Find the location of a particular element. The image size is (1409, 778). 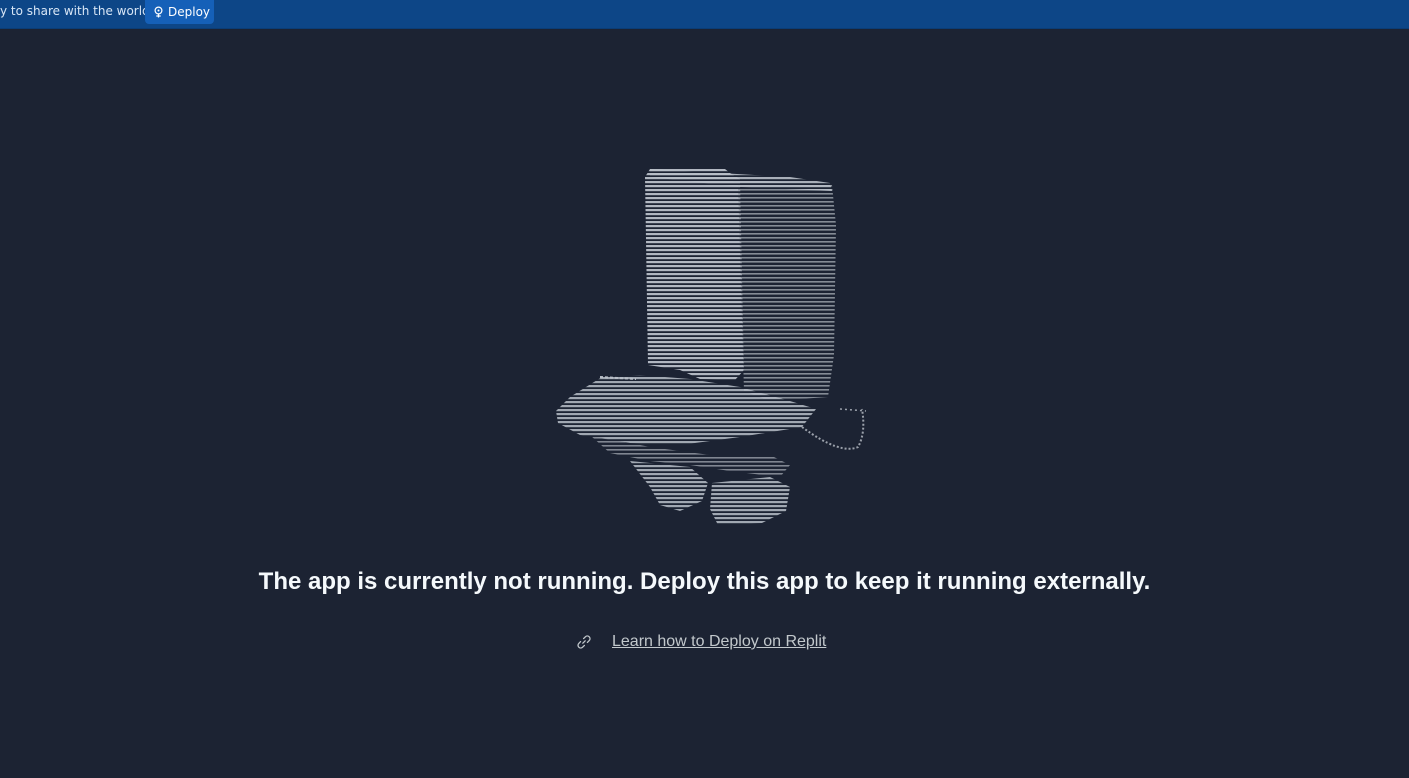

learn-row: Learn how to Deploy on Replit is located at coordinates (701, 642).